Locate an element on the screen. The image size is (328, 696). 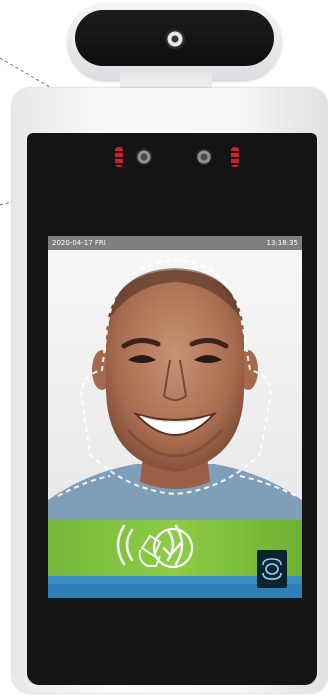
camera-sensor-right-icon is located at coordinates (204, 157).